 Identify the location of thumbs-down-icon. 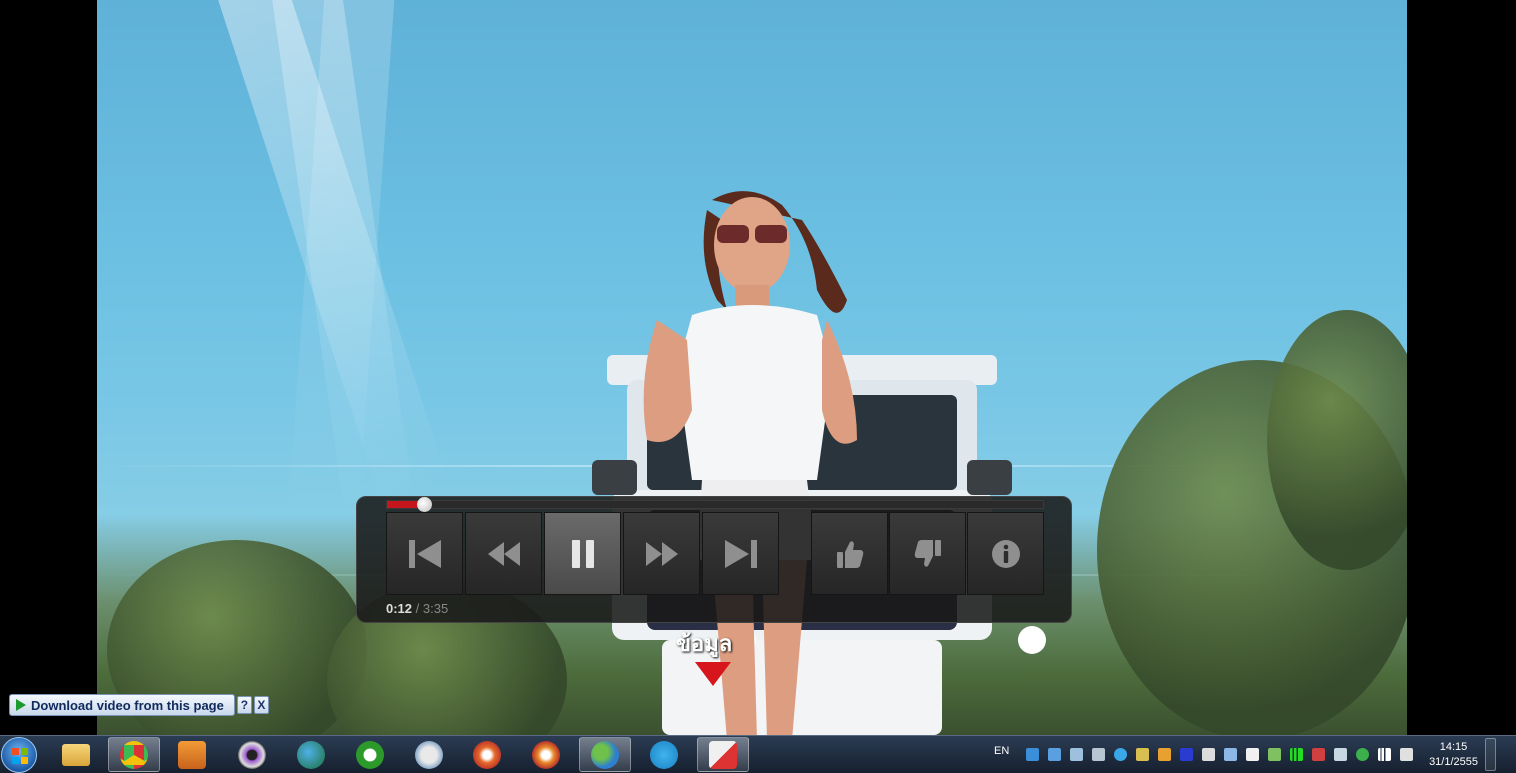
(927, 553).